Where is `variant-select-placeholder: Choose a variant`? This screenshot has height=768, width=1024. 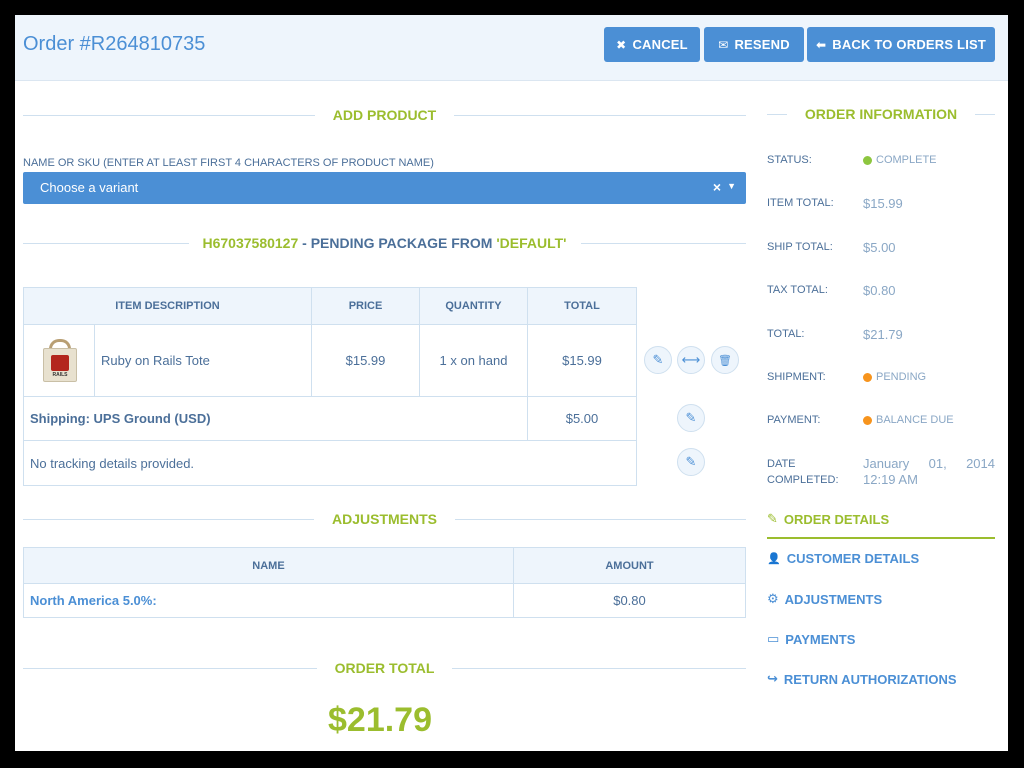 variant-select-placeholder: Choose a variant is located at coordinates (89, 187).